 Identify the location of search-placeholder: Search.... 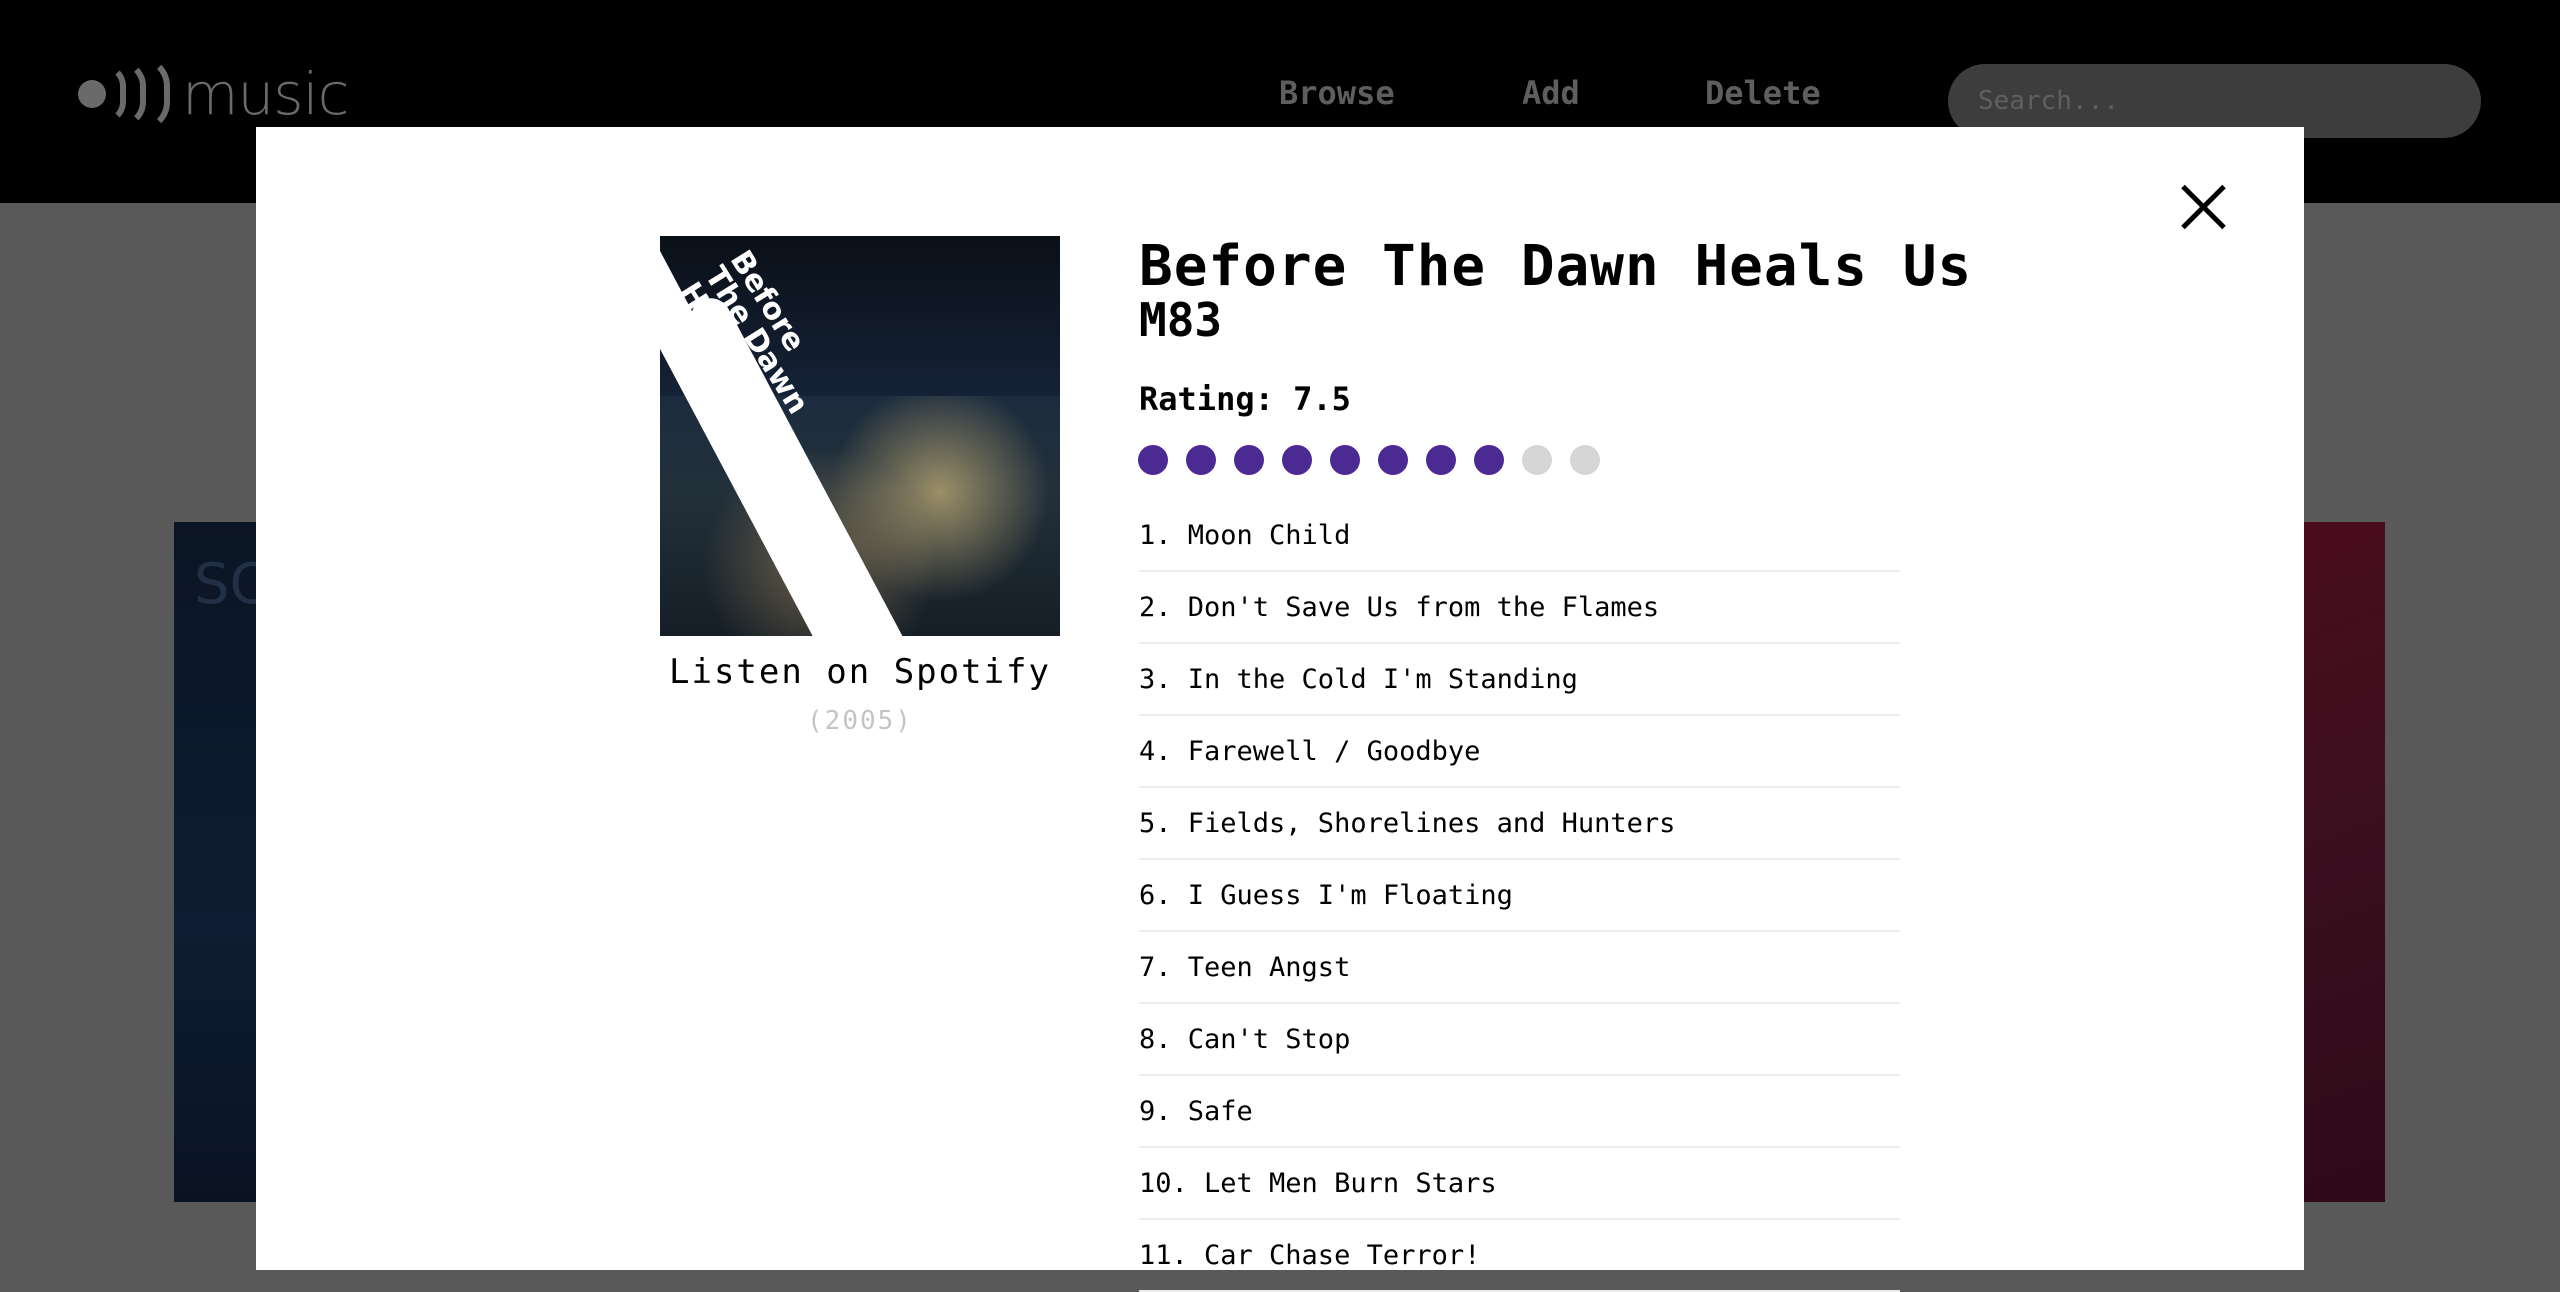
(2048, 101).